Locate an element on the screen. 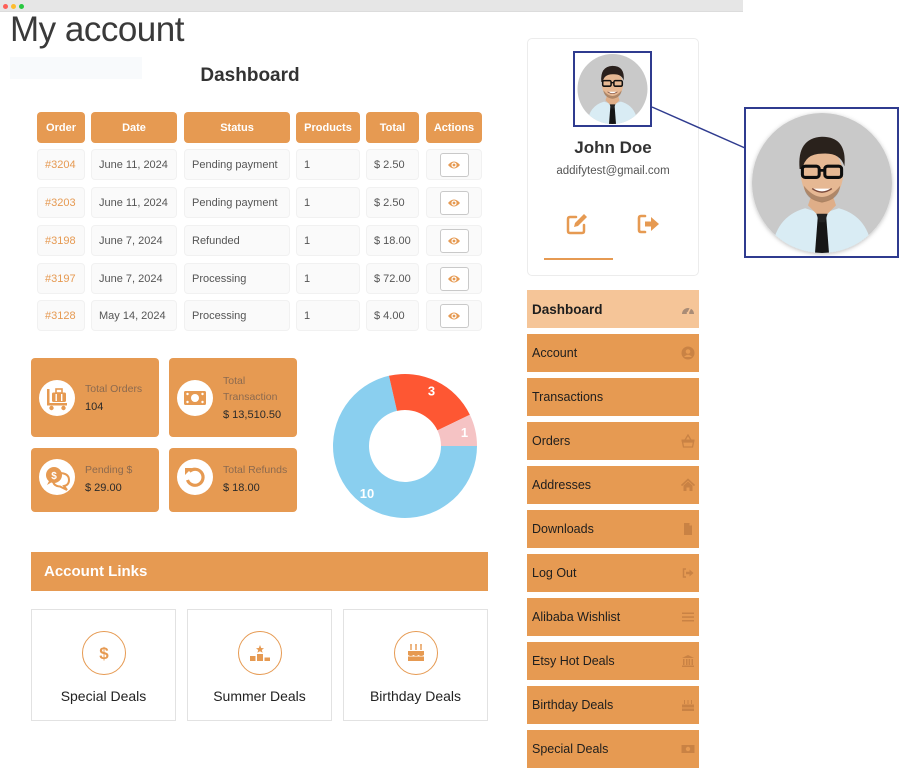 The image size is (899, 781). user-circle-icon is located at coordinates (688, 353).